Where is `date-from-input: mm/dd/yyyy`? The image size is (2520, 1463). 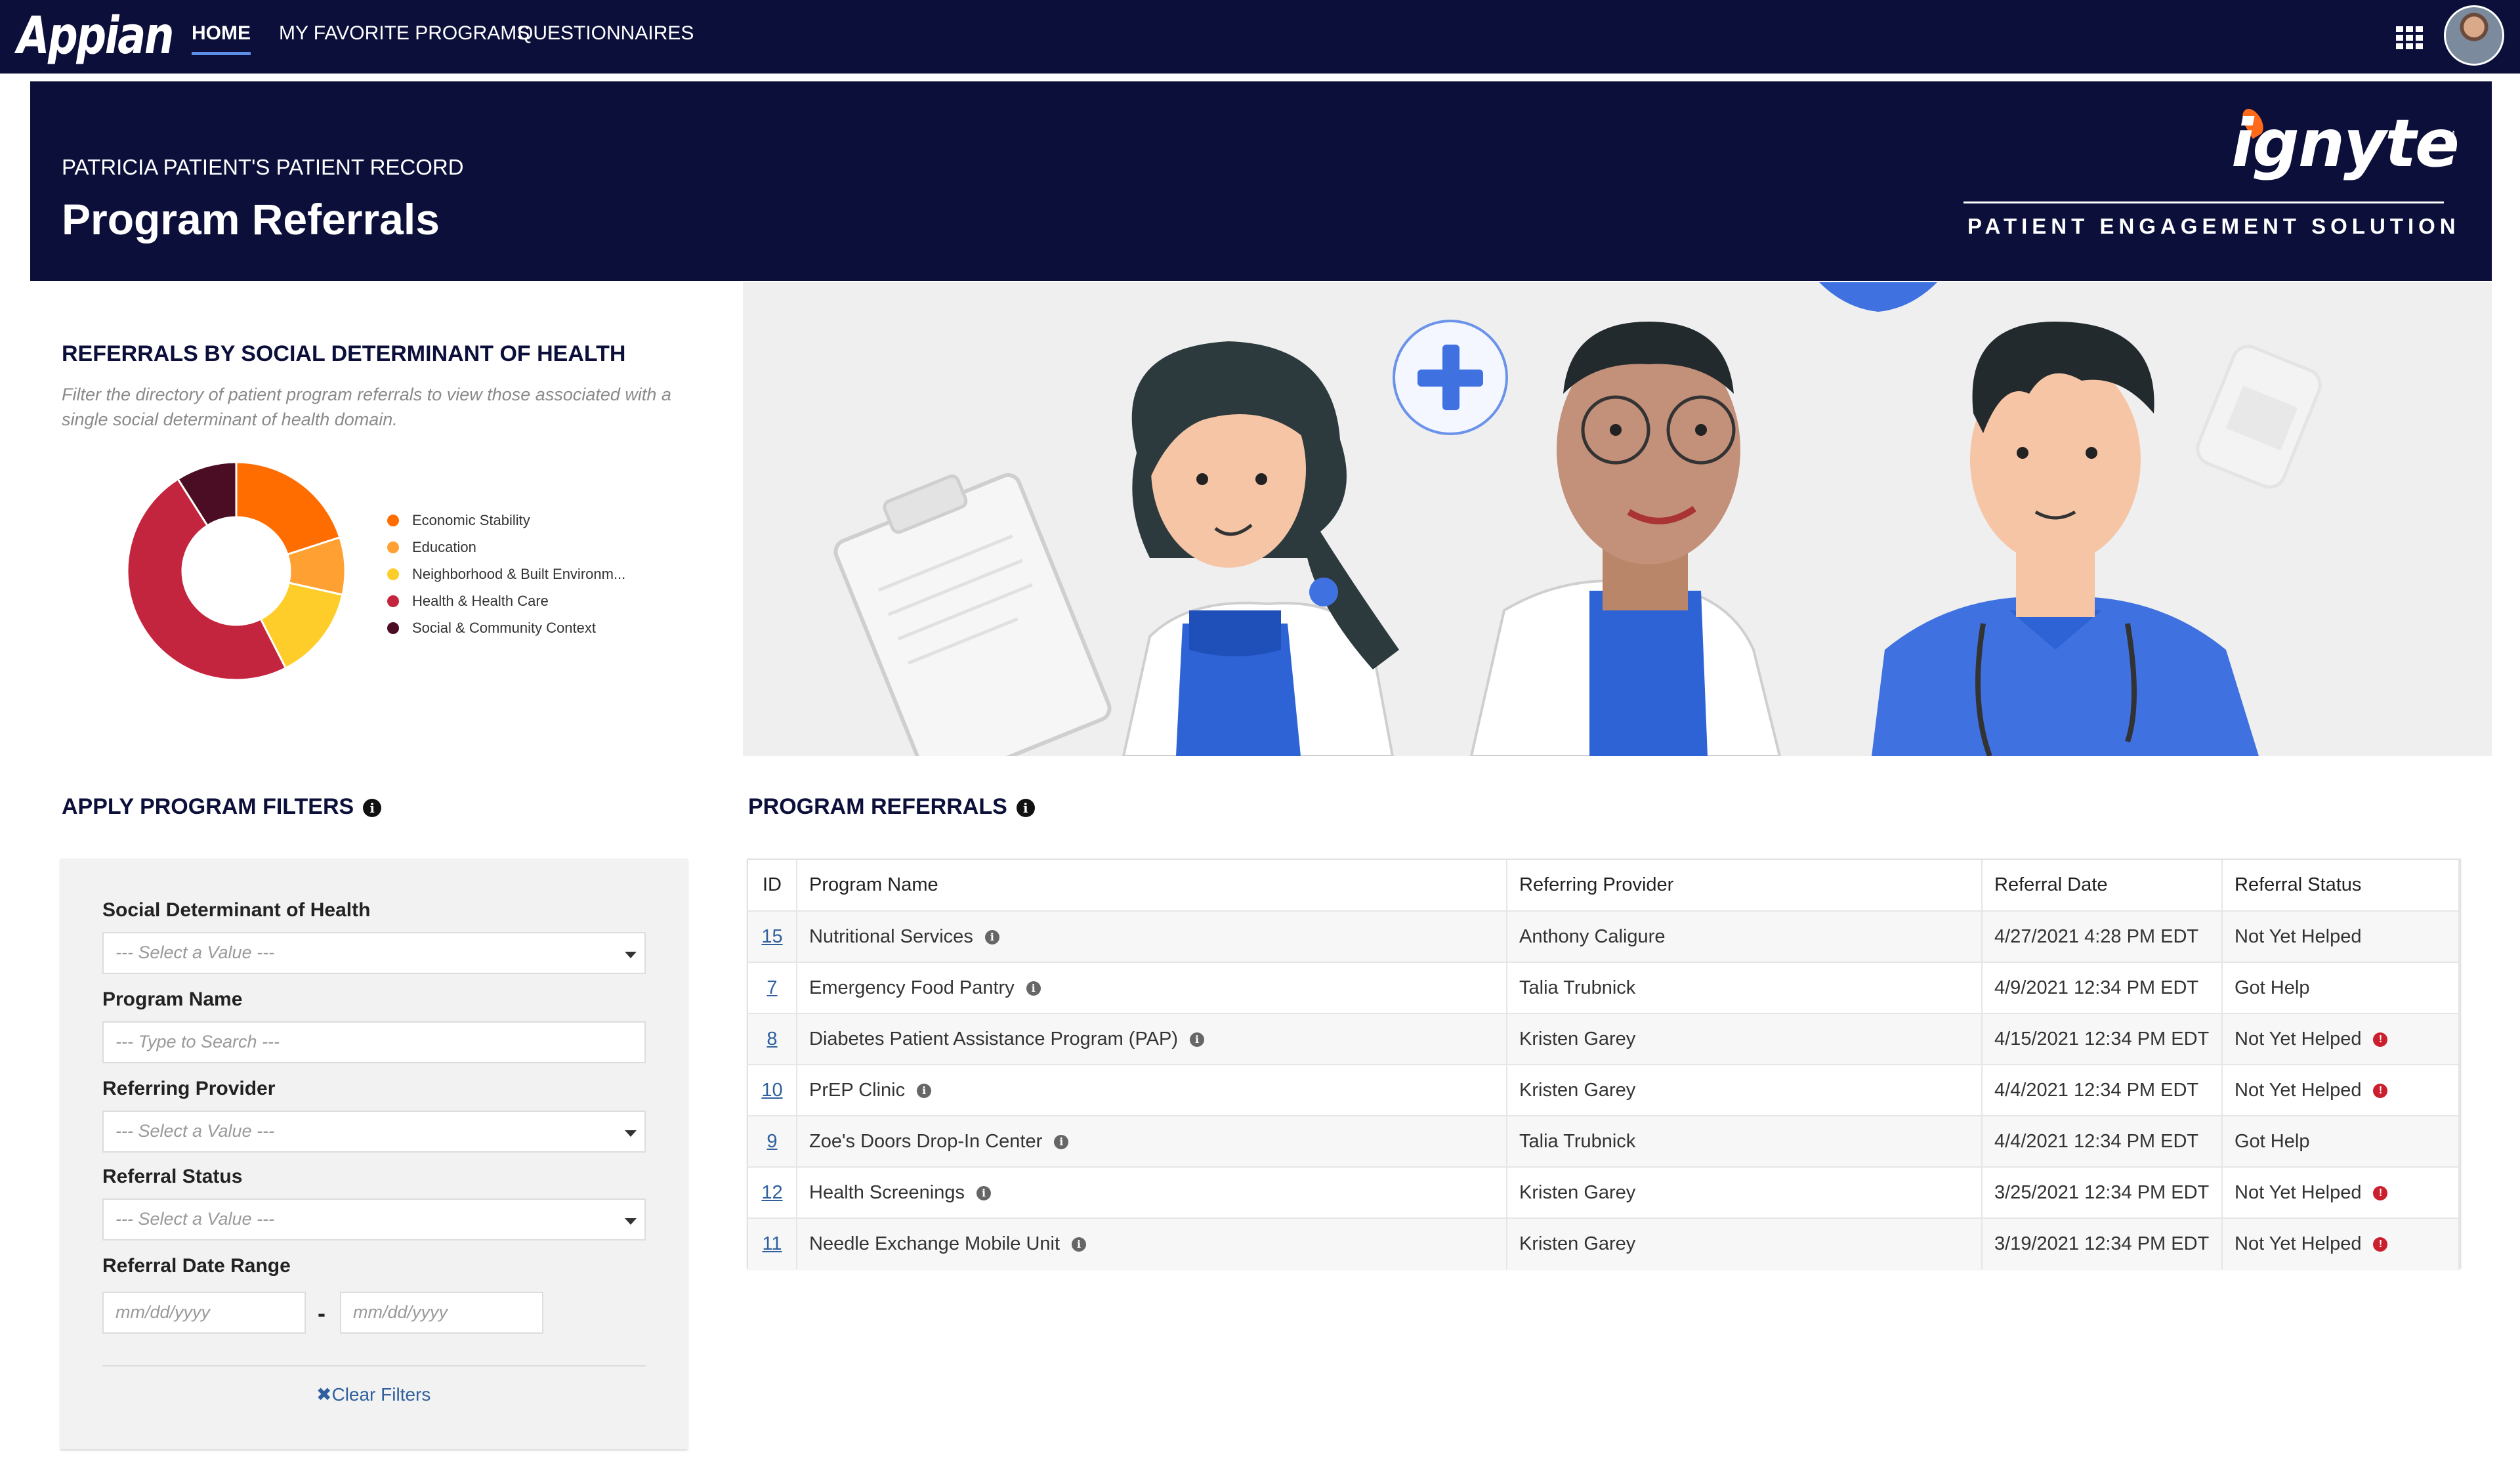
date-from-input: mm/dd/yyyy is located at coordinates (204, 1313).